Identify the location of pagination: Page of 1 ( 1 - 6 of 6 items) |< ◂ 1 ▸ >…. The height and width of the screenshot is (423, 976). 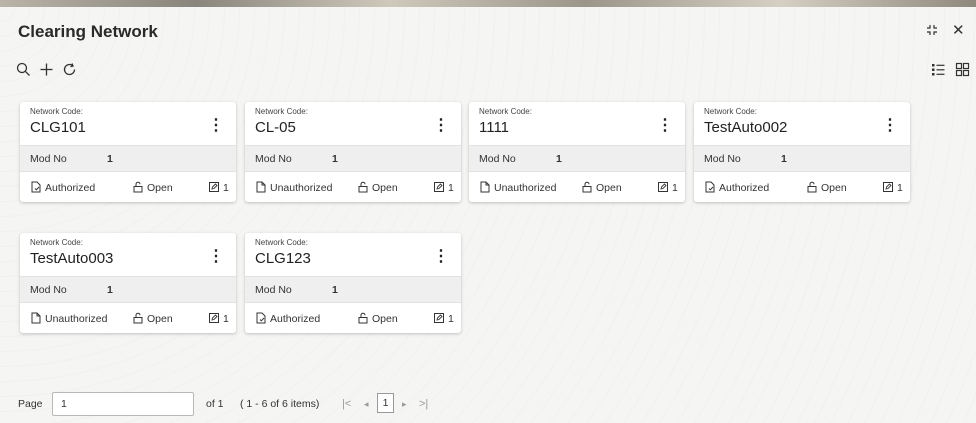
(488, 406).